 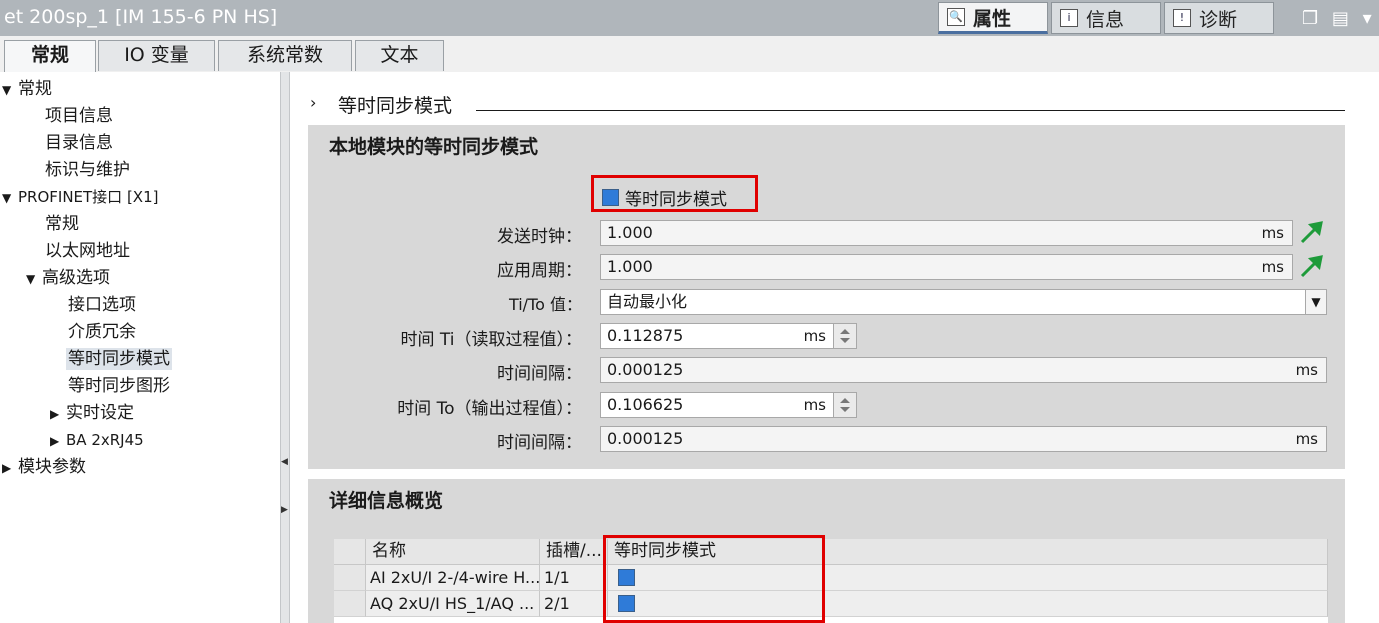 What do you see at coordinates (102, 332) in the screenshot?
I see `tree-item-media-redundancy: 介质冗余` at bounding box center [102, 332].